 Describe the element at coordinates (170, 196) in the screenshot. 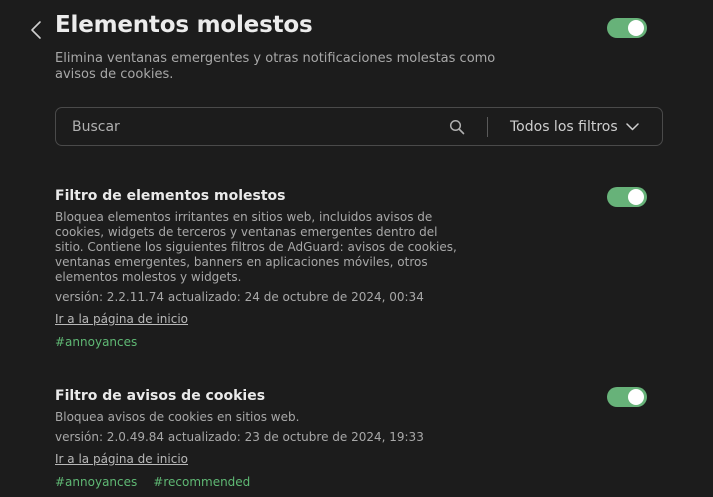

I see `filter-name: Filtro de elementos molestos` at that location.